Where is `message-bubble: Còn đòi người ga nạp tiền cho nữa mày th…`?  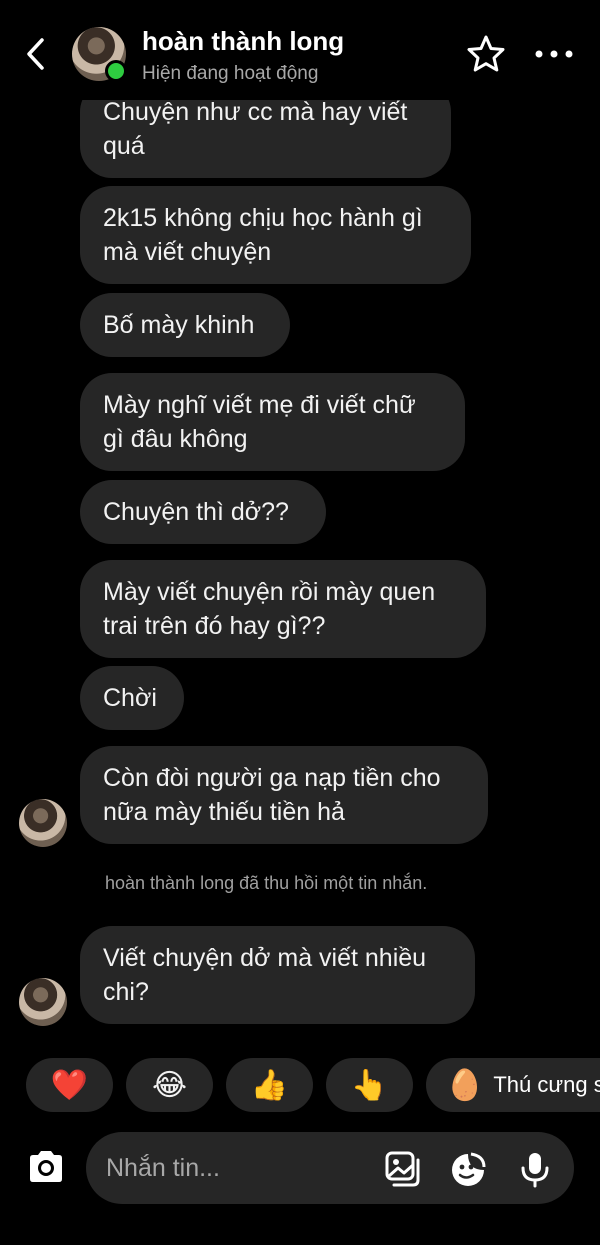
message-bubble: Còn đòi người ga nạp tiền cho nữa mày th… is located at coordinates (284, 795).